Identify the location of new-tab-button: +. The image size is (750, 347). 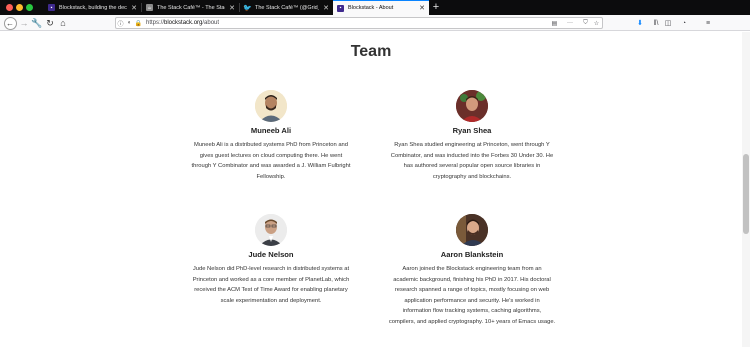
(436, 7).